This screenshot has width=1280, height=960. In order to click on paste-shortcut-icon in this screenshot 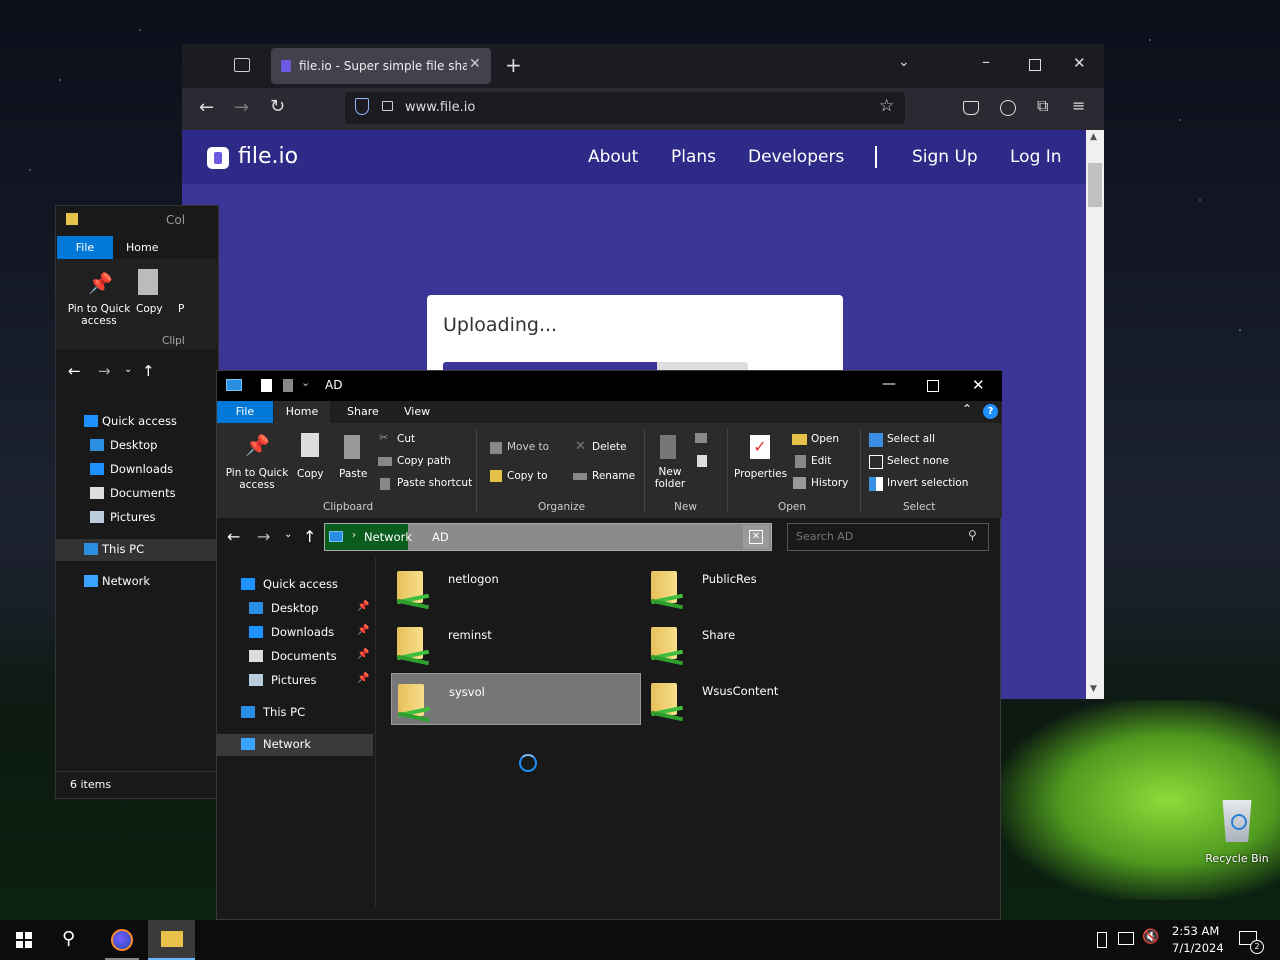, I will do `click(385, 484)`.